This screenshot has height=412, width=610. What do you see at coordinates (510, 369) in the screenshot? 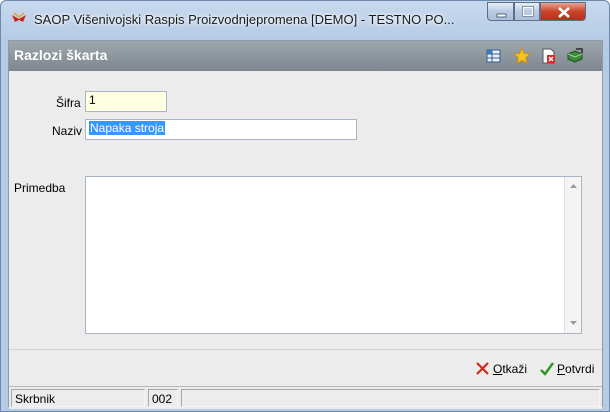
I see `cancel-label: Otkaži` at bounding box center [510, 369].